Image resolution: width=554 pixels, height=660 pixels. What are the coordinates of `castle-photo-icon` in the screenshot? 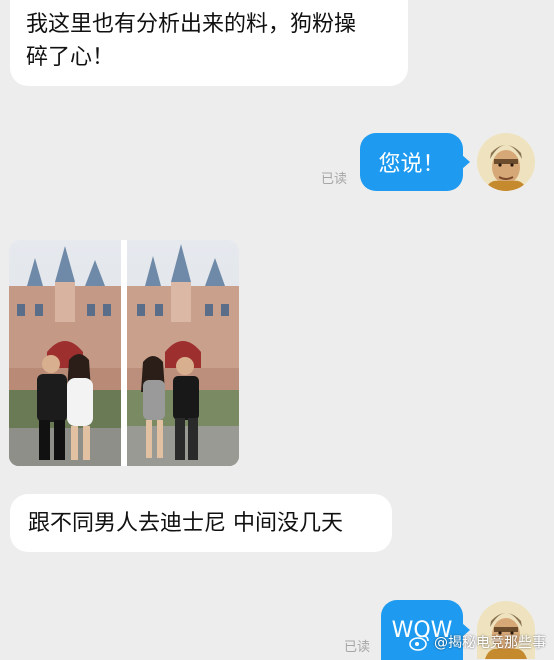 It's located at (124, 353).